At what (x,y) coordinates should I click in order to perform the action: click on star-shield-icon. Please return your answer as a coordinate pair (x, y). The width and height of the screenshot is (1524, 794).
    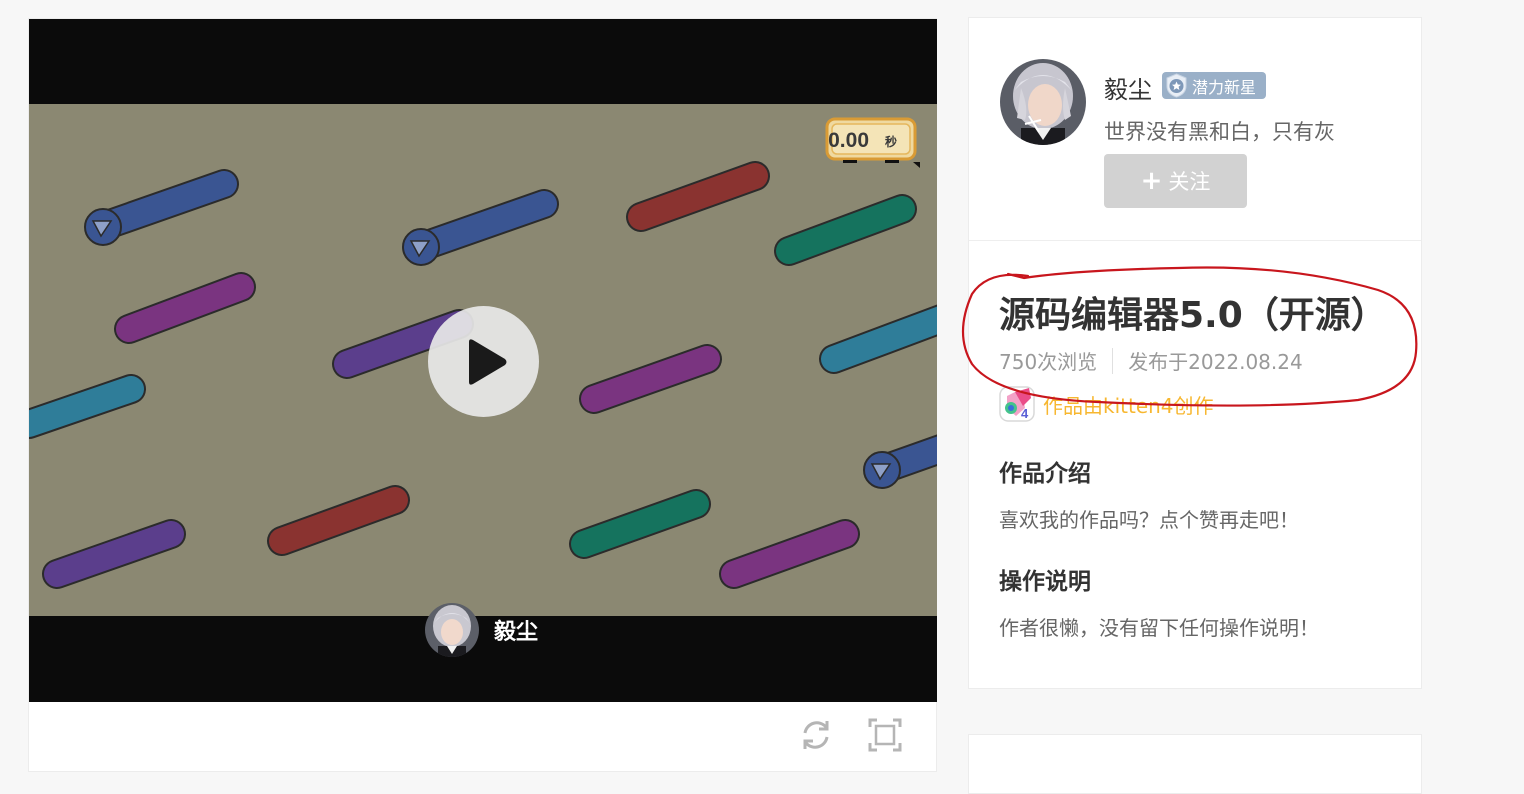
    Looking at the image, I should click on (1176, 85).